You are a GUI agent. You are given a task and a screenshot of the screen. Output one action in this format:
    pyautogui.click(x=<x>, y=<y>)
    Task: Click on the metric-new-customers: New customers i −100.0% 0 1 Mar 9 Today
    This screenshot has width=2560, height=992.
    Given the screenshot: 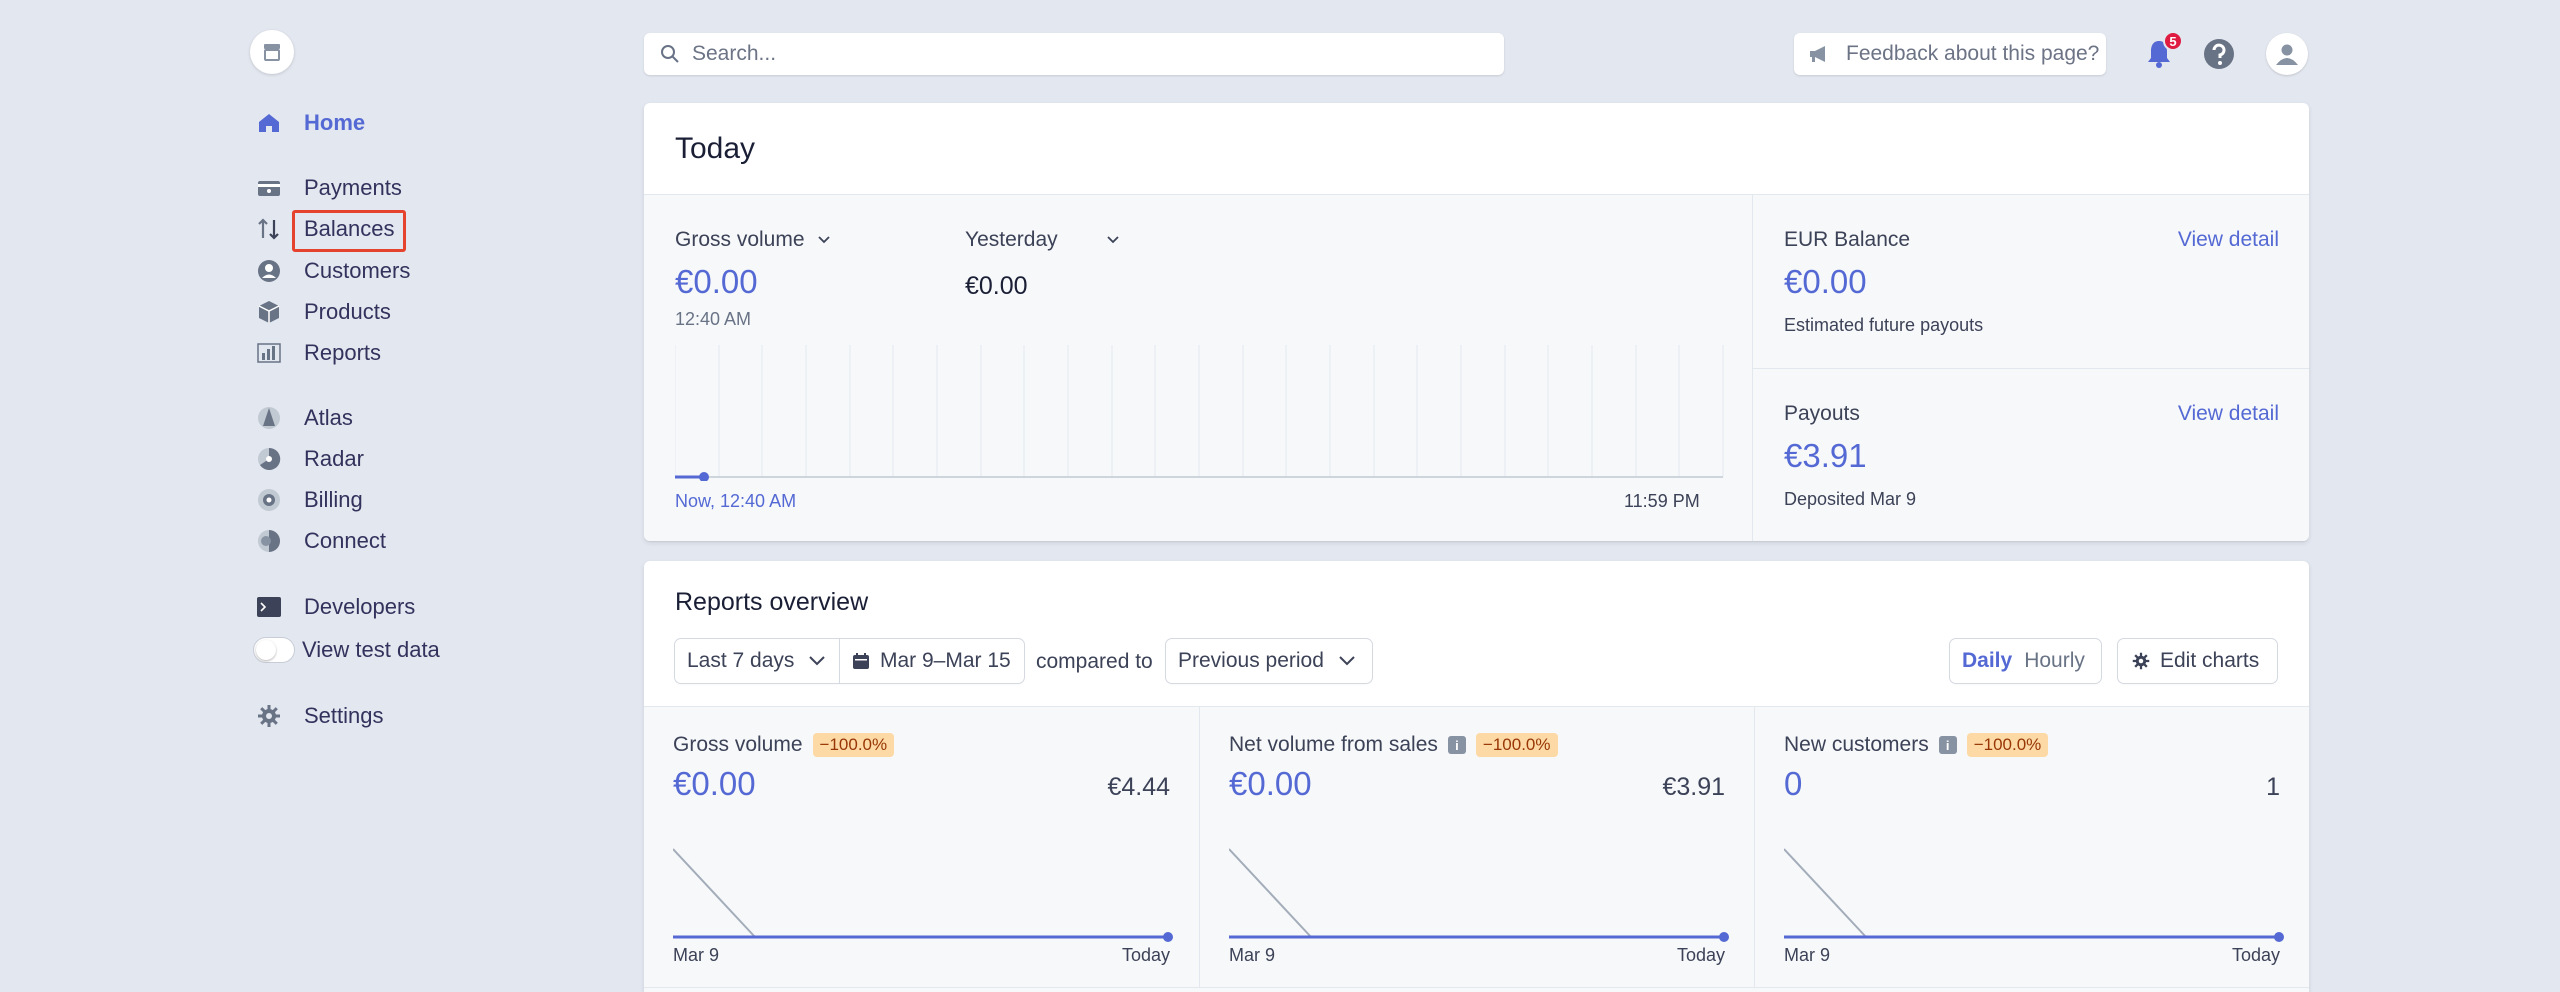 What is the action you would take?
    pyautogui.click(x=2031, y=847)
    